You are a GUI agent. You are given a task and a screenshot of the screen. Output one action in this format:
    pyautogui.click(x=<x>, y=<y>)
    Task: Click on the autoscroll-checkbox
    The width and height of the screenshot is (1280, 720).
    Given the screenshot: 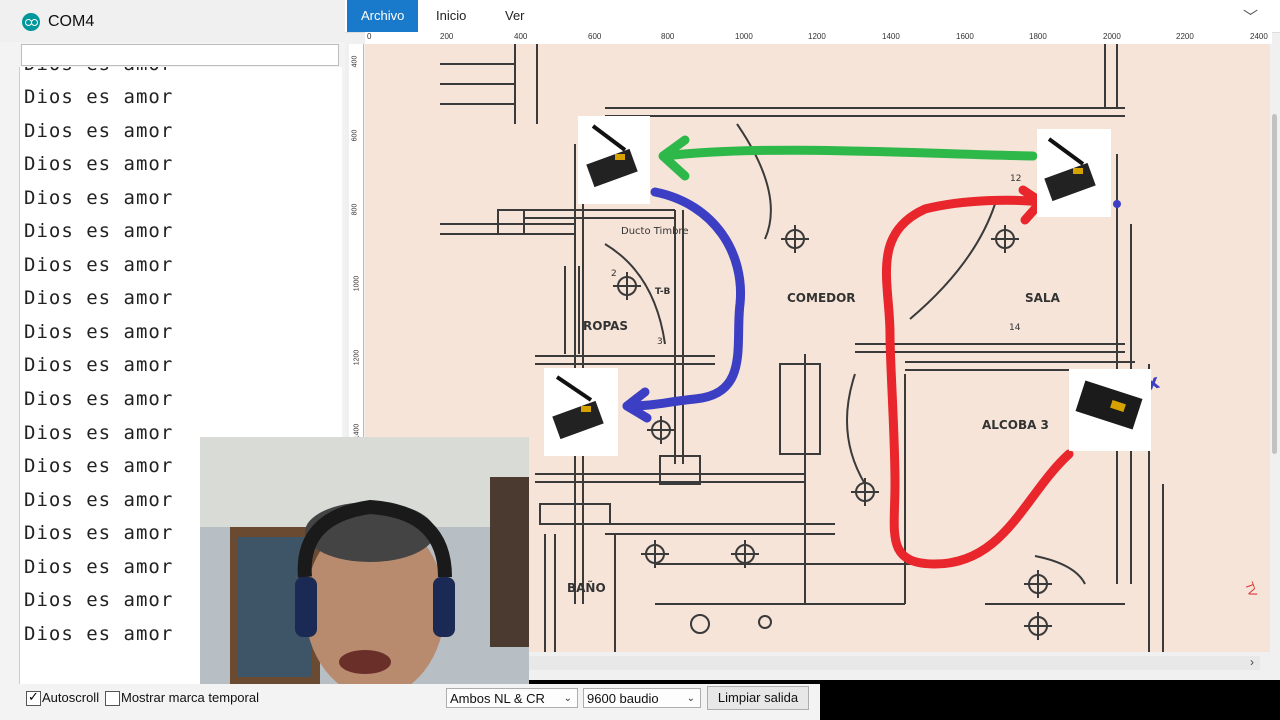 What is the action you would take?
    pyautogui.click(x=33, y=697)
    